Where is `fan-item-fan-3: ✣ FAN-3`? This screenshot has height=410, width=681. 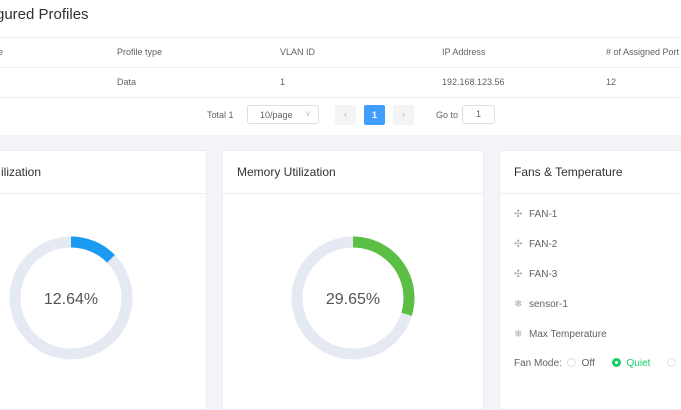
fan-item-fan-3: ✣ FAN-3 is located at coordinates (535, 274).